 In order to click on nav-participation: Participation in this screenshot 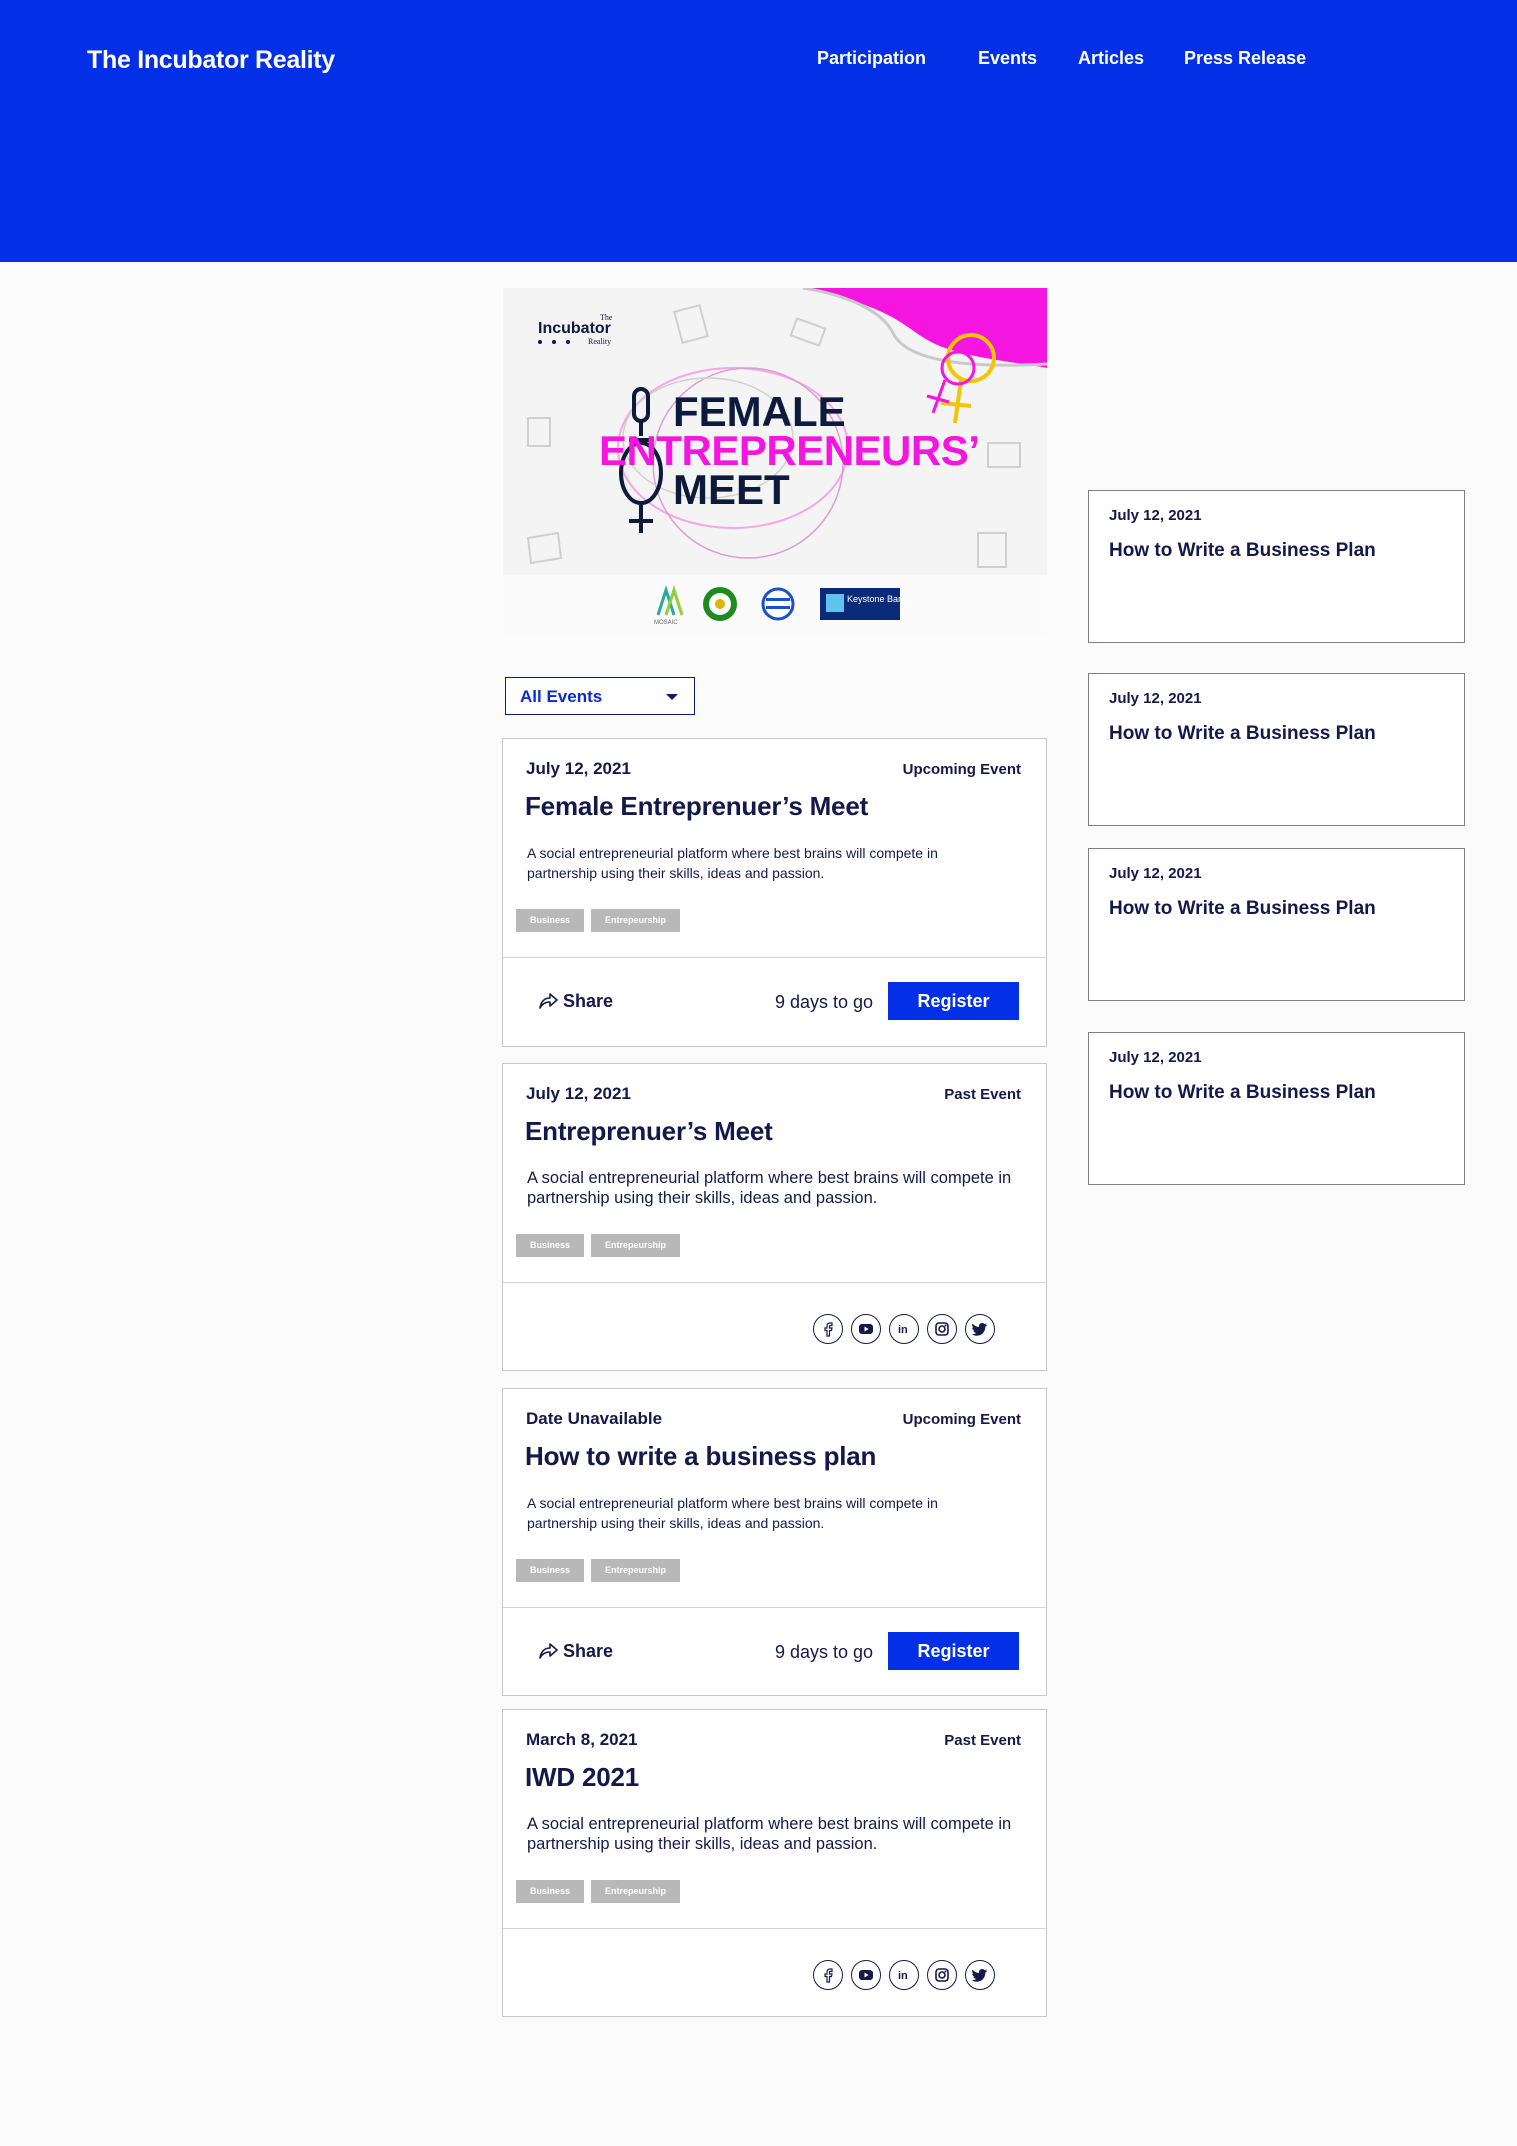, I will do `click(871, 58)`.